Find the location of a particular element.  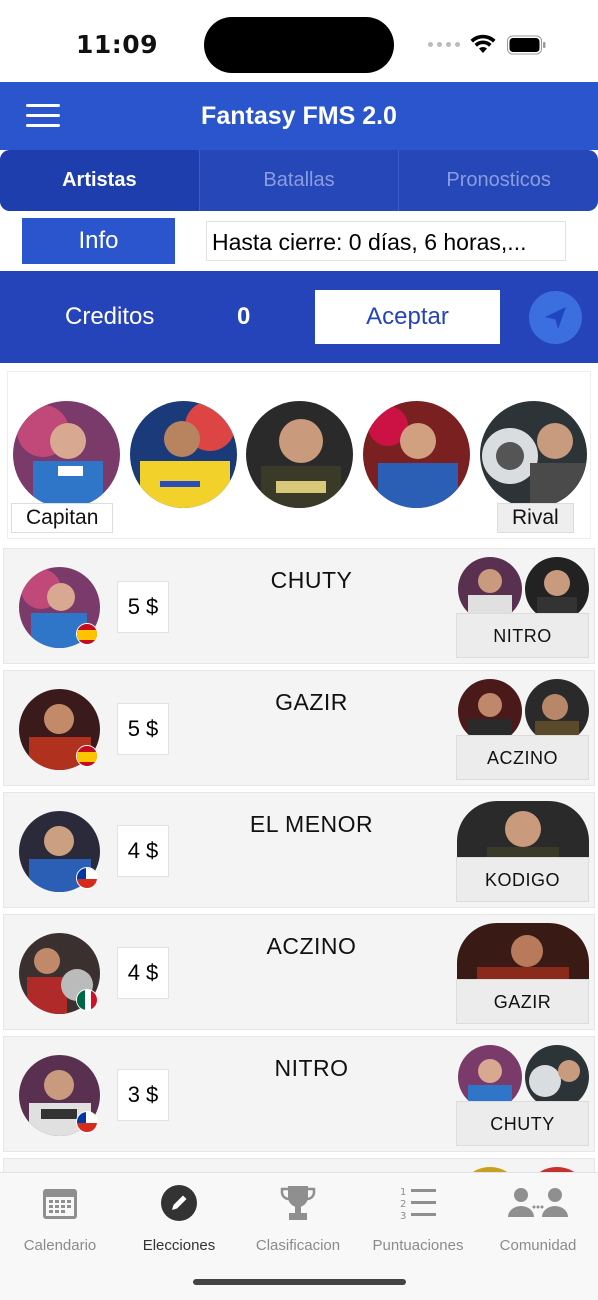

signal-icon is located at coordinates (446, 46).